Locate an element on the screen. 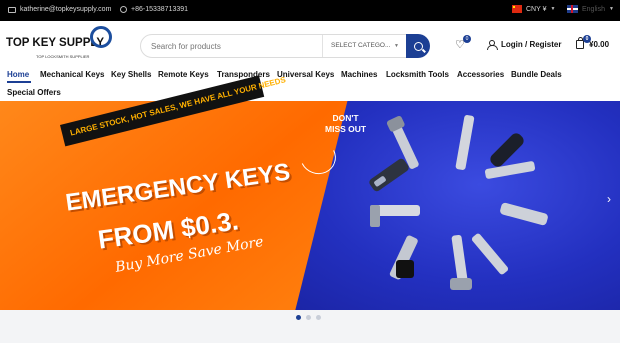  nav-item-transponders: Transponders is located at coordinates (243, 74).